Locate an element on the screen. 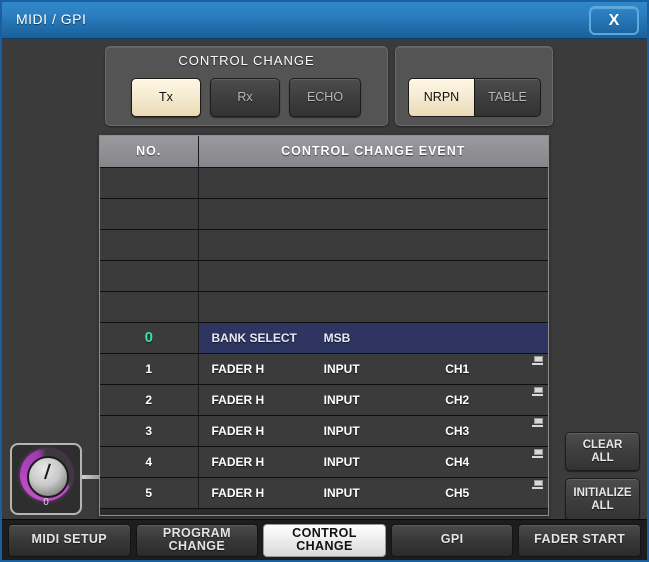  encoder-knob-widget: 0 is located at coordinates (46, 479).